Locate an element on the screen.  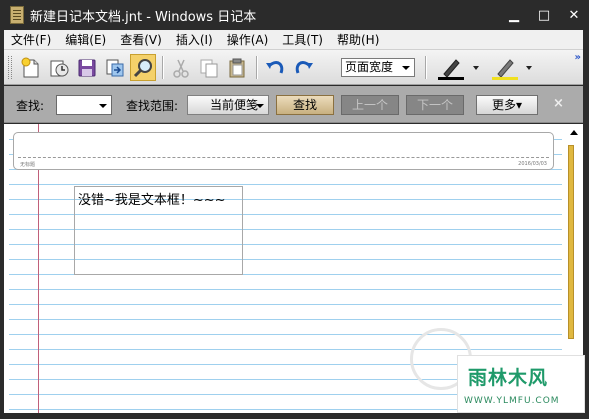
open-button is located at coordinates (59, 67).